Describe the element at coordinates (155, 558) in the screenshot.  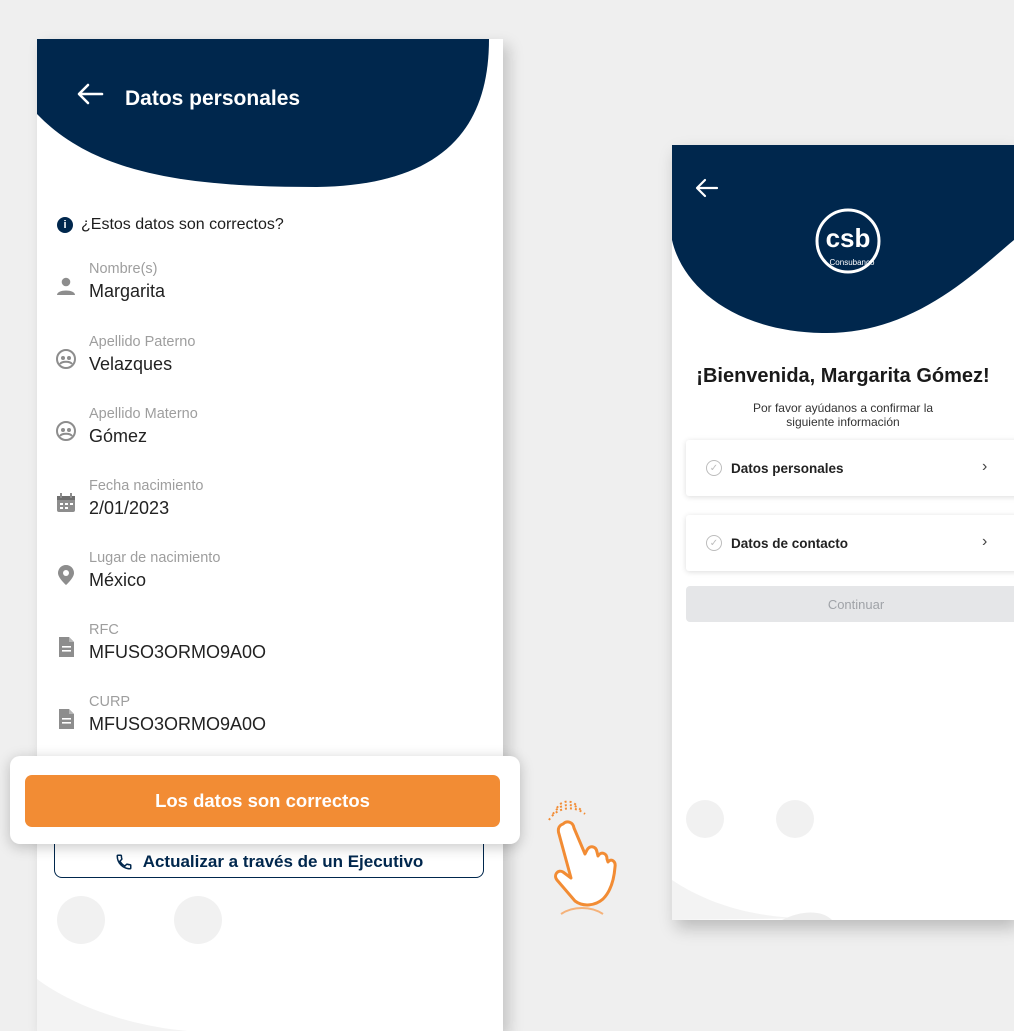
I see `field-label: Lugar de nacimiento` at that location.